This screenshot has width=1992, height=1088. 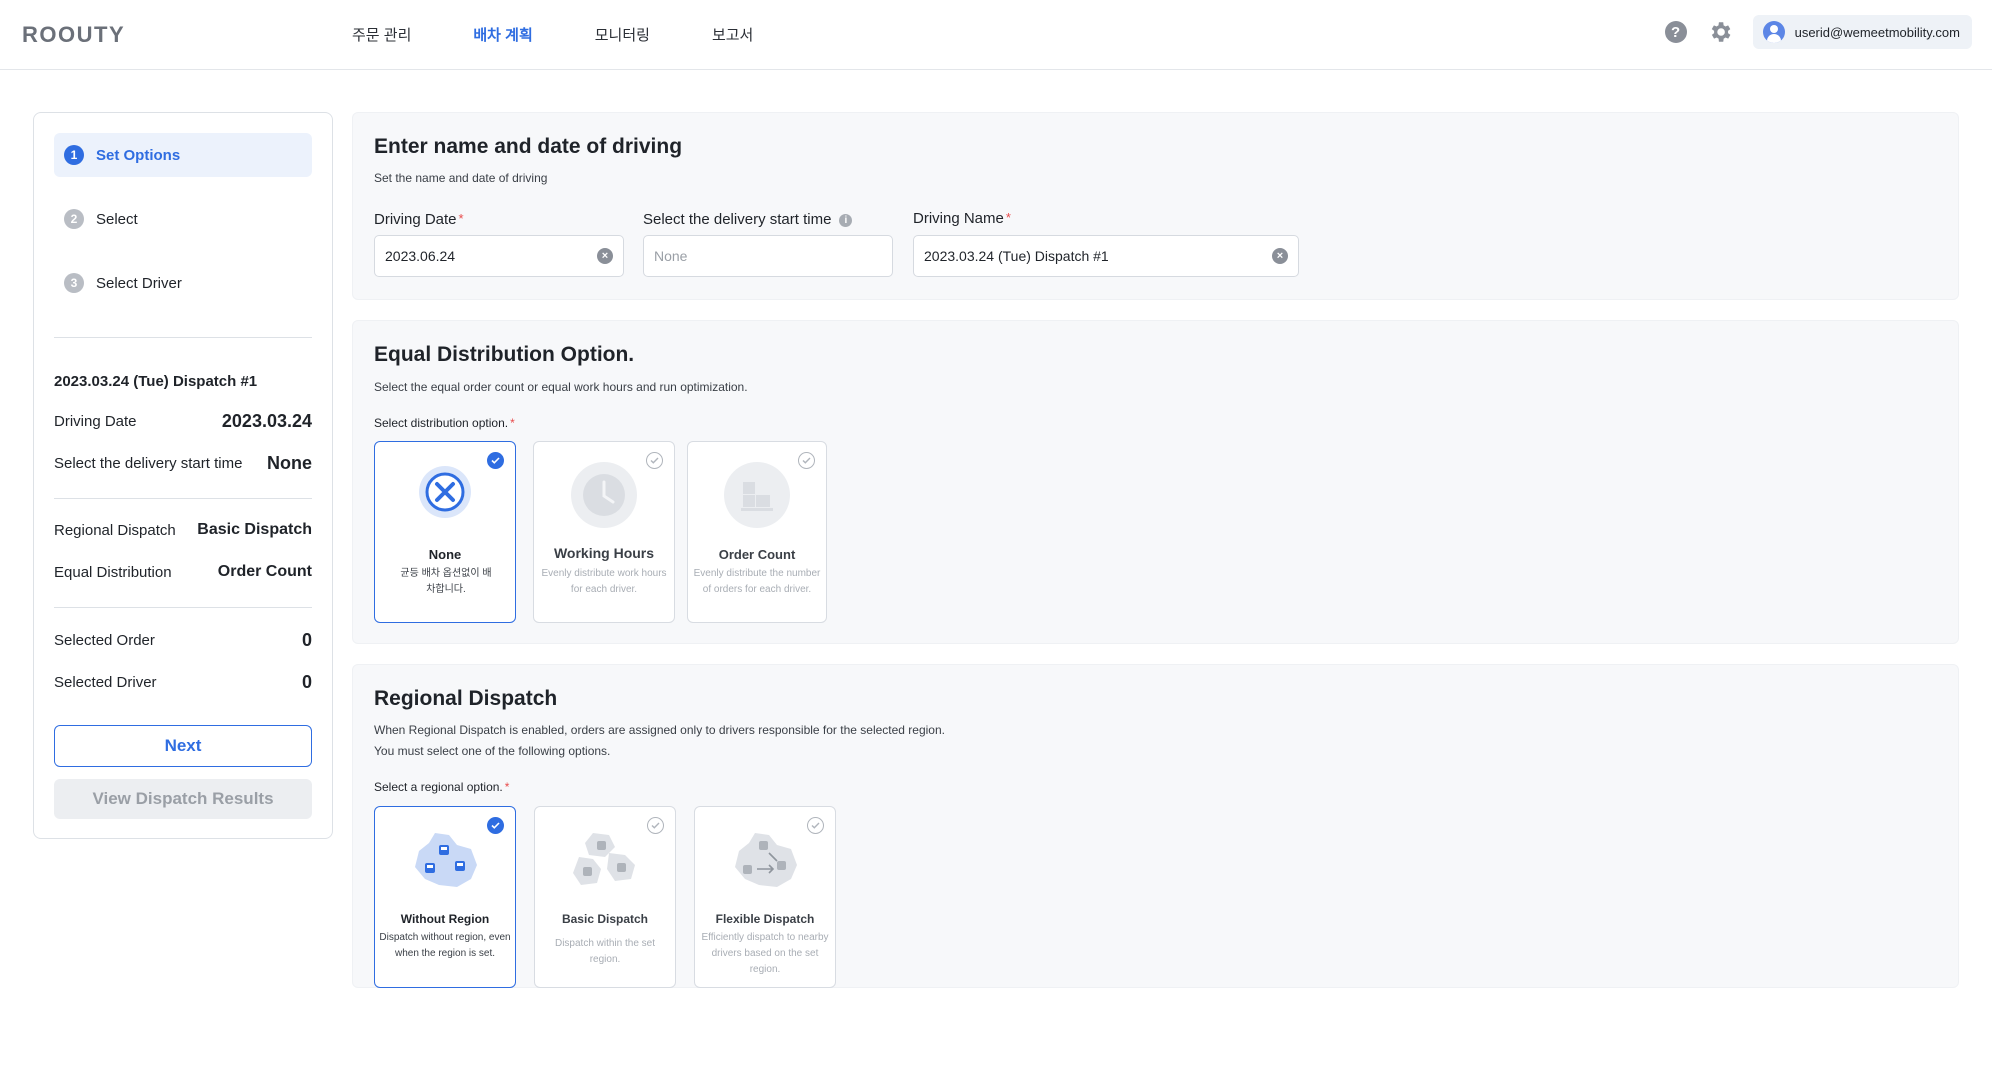 What do you see at coordinates (605, 919) in the screenshot?
I see `card-title: Basic Dispatch` at bounding box center [605, 919].